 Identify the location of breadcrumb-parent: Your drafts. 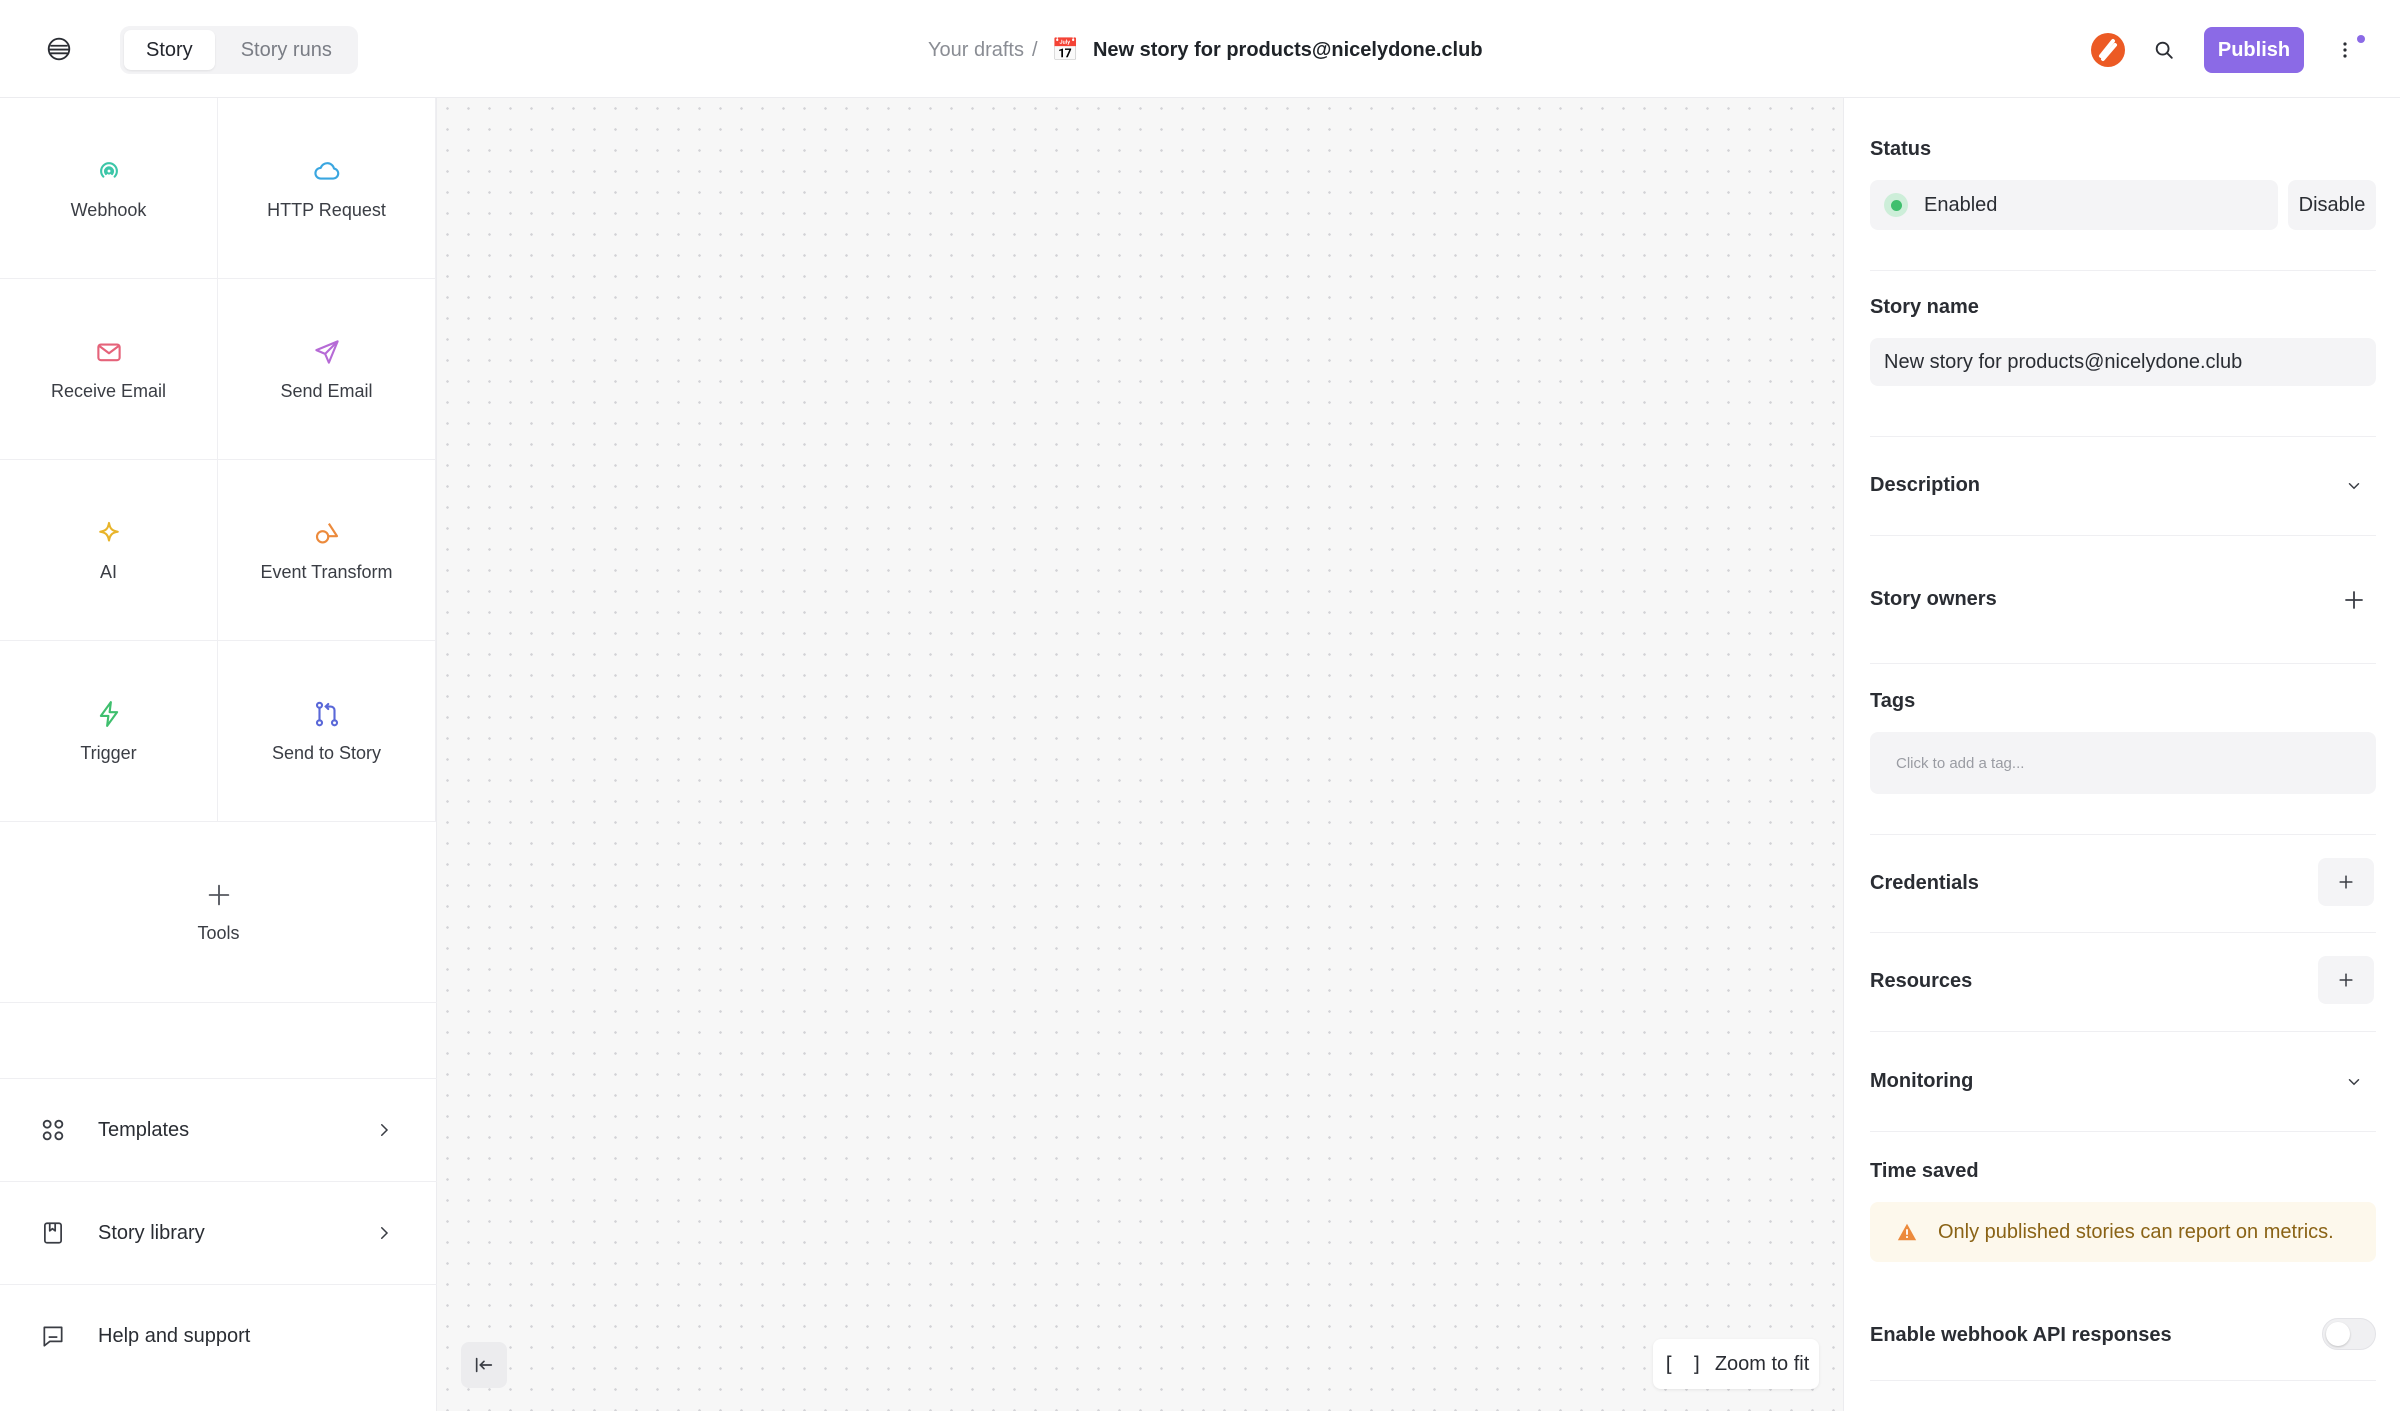
(976, 50).